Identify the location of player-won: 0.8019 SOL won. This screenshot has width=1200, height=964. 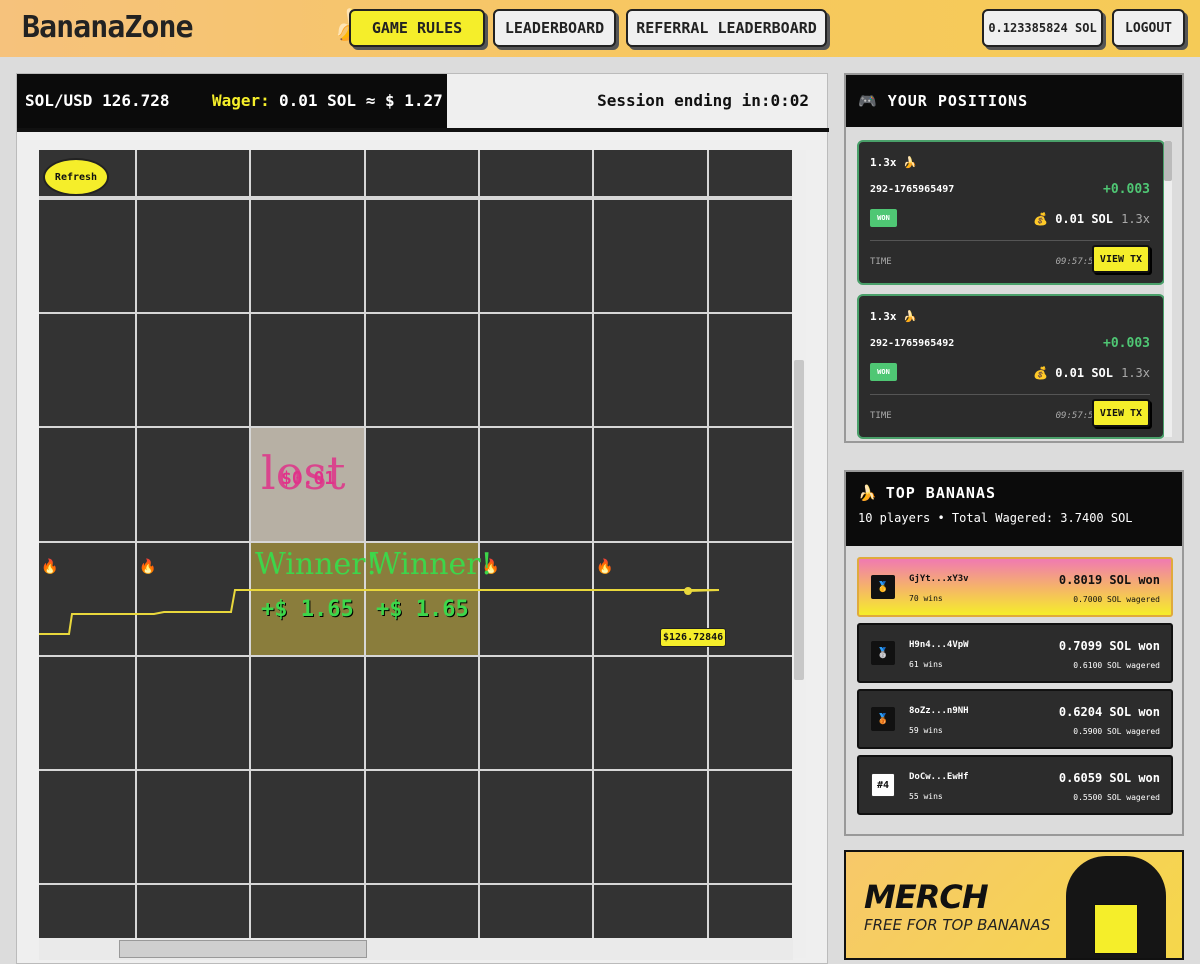
(1109, 580).